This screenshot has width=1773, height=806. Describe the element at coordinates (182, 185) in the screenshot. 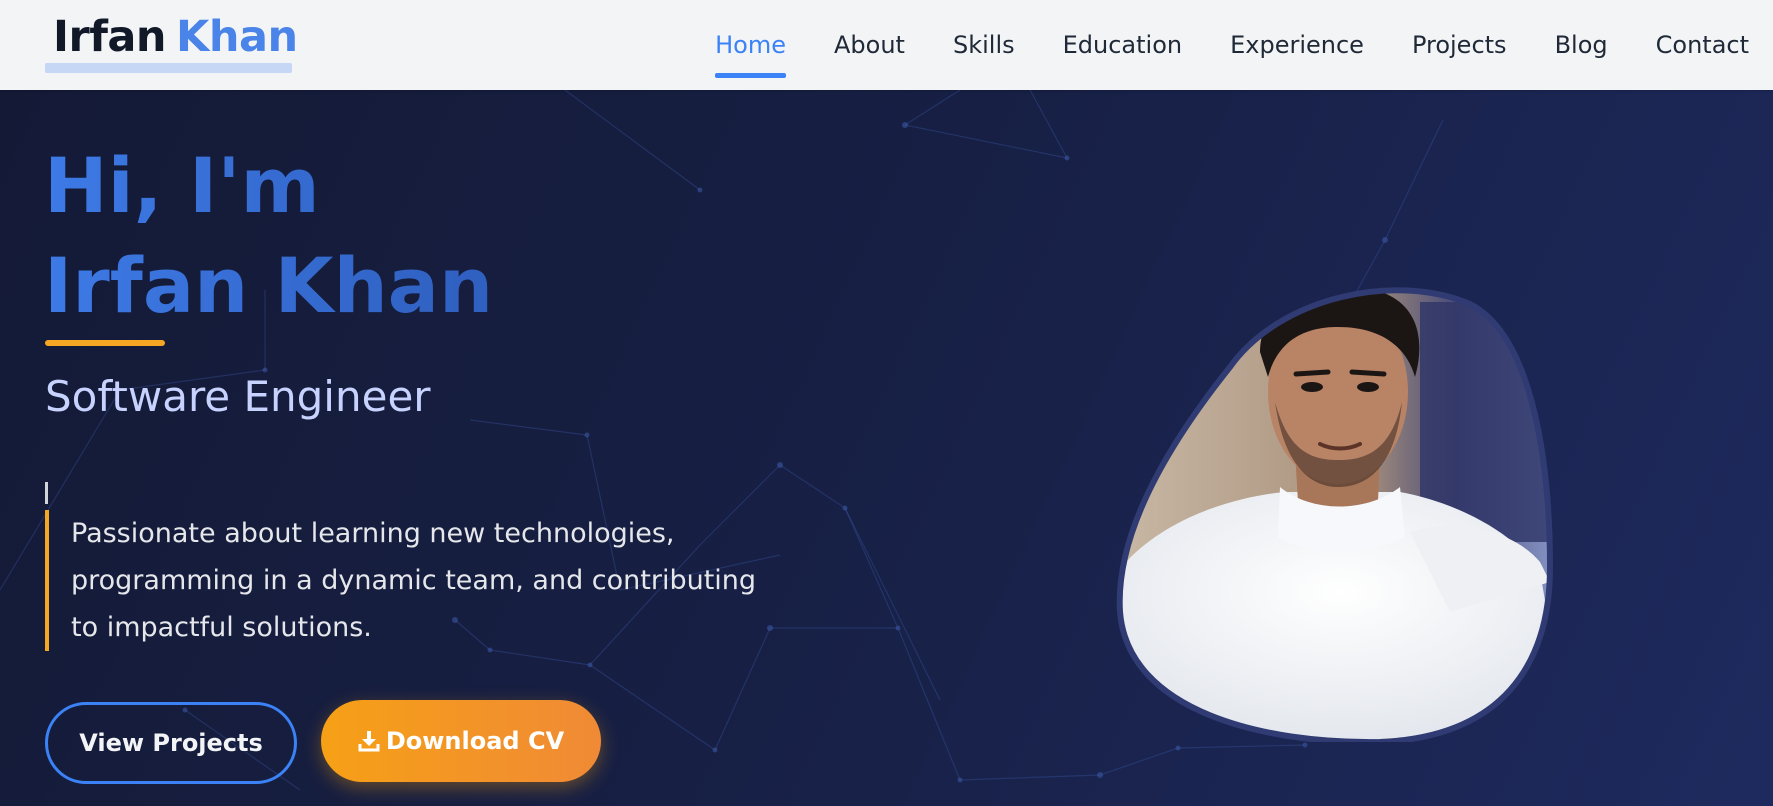

I see `greeting-line-1: Hi, I'm` at that location.